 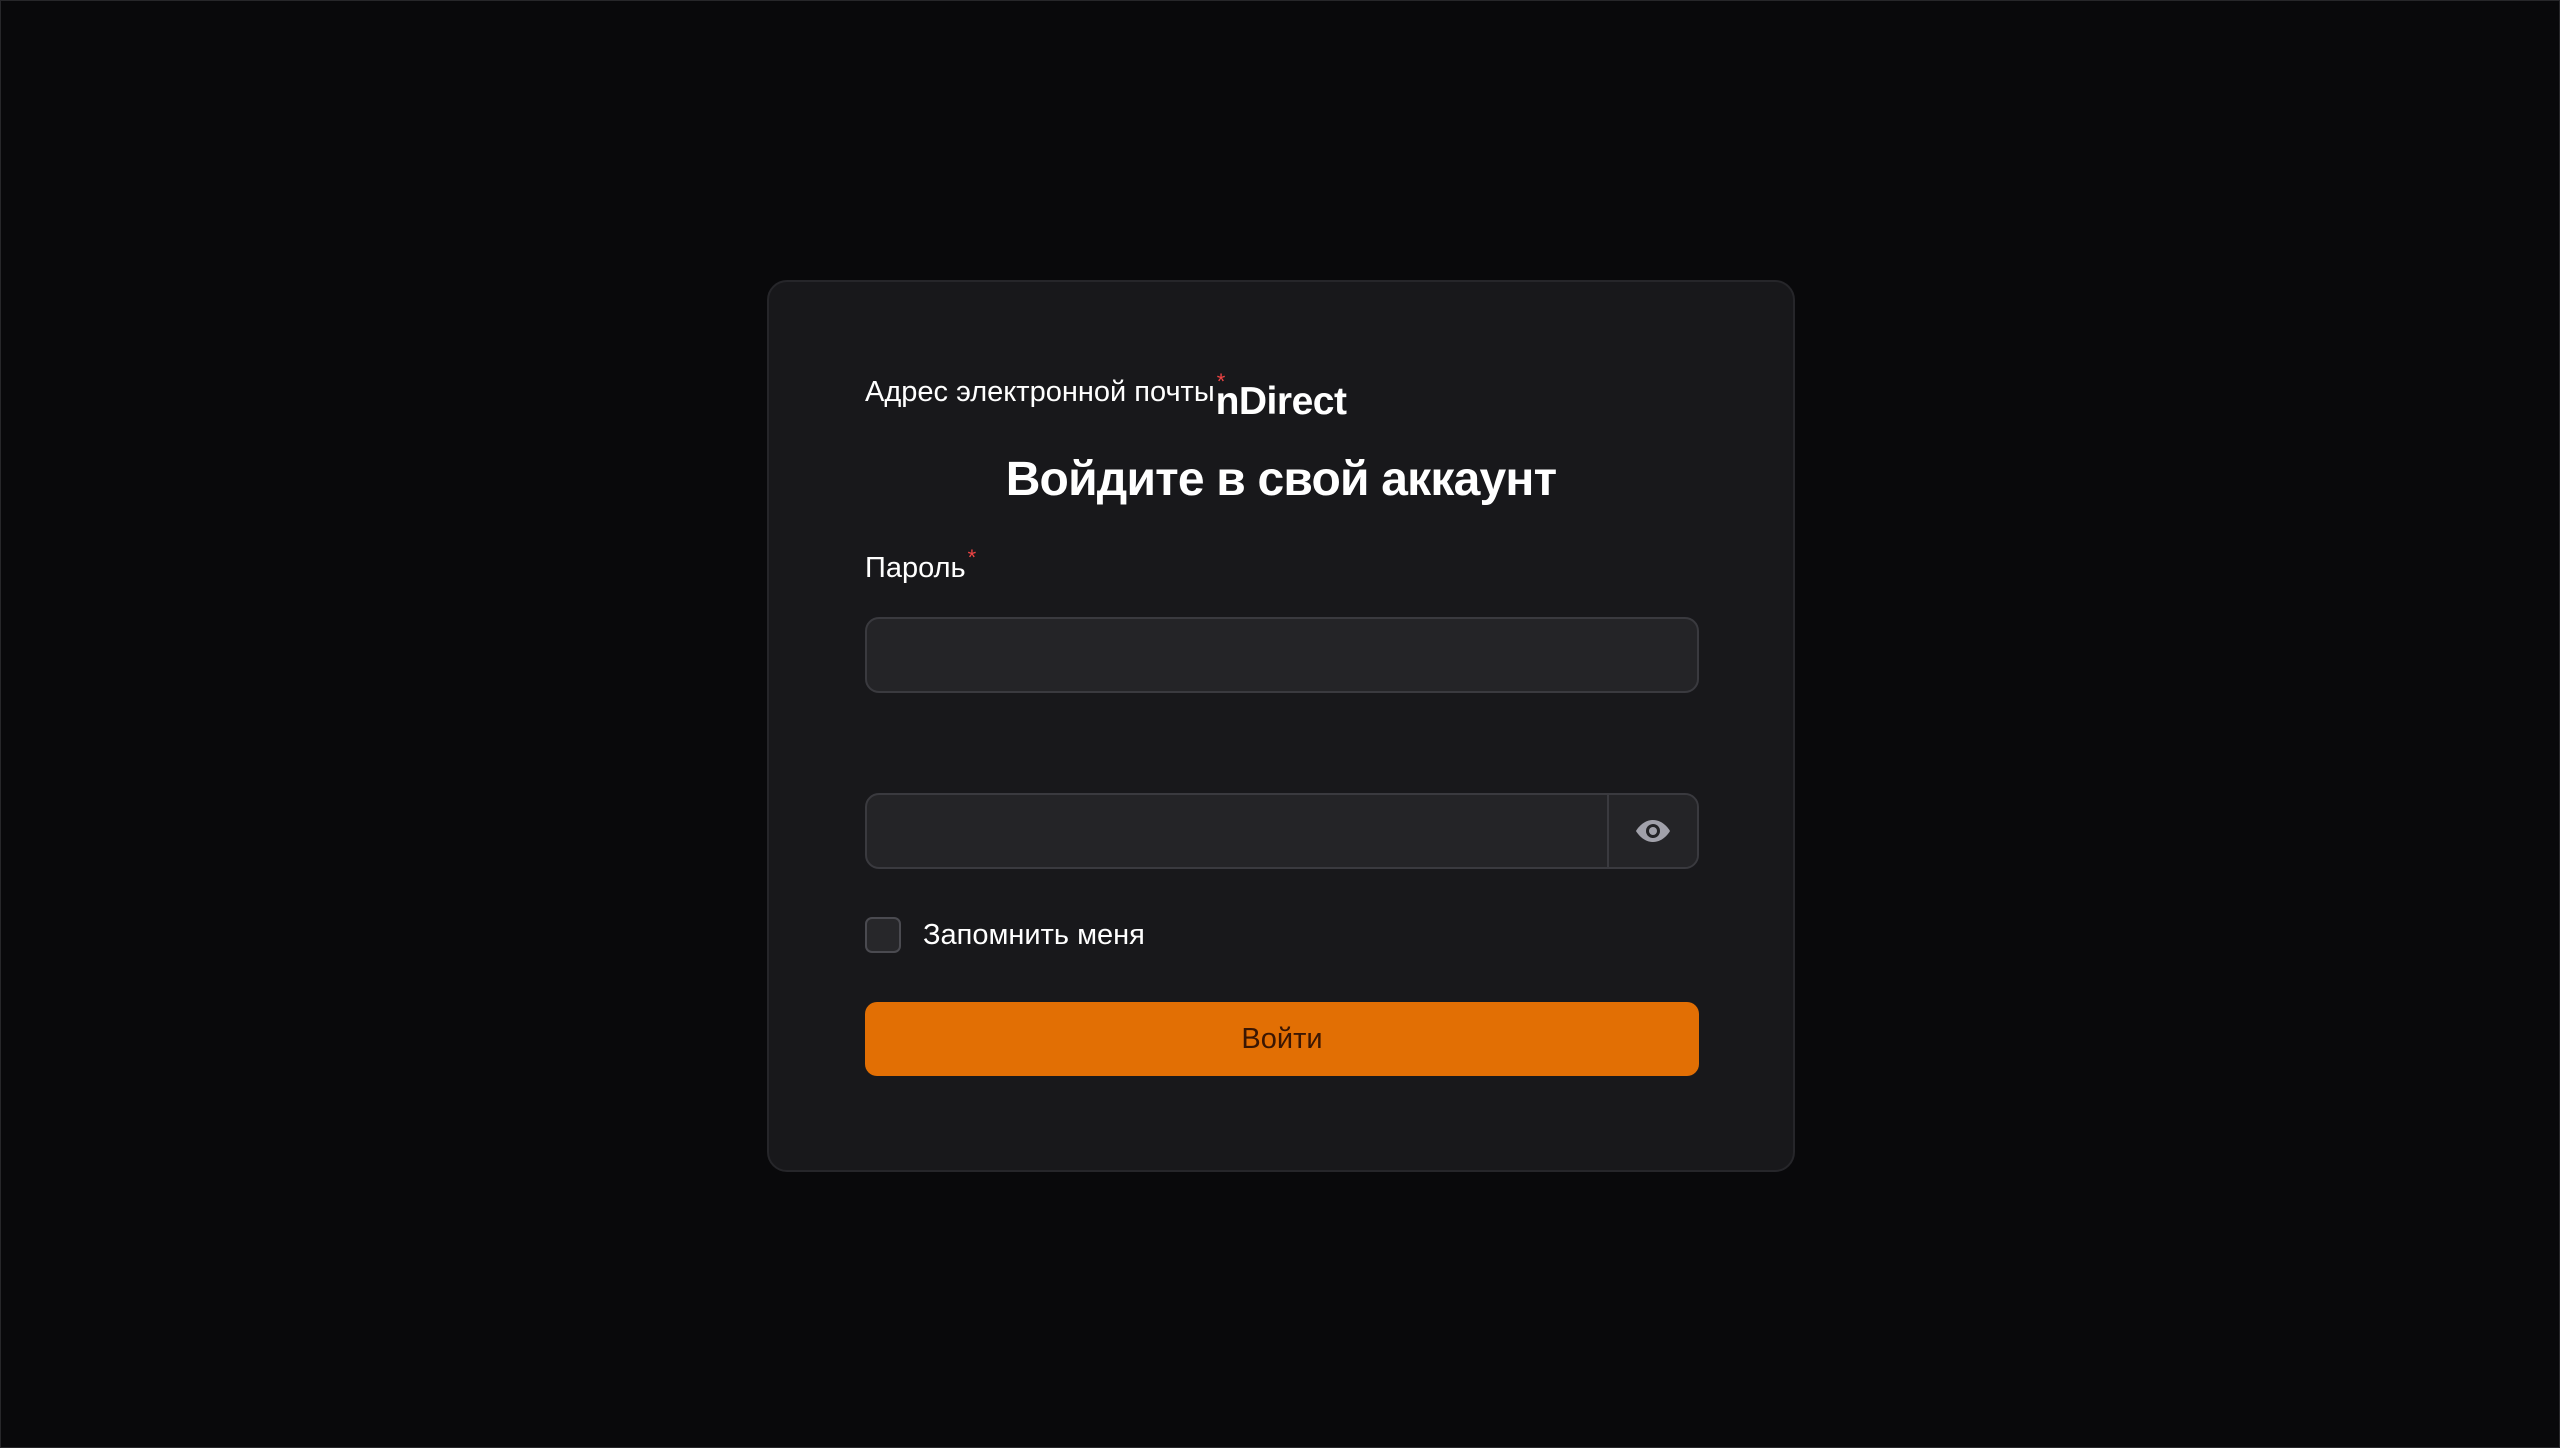 I want to click on email-label-text: Адрес электронной почты, so click(x=1040, y=392).